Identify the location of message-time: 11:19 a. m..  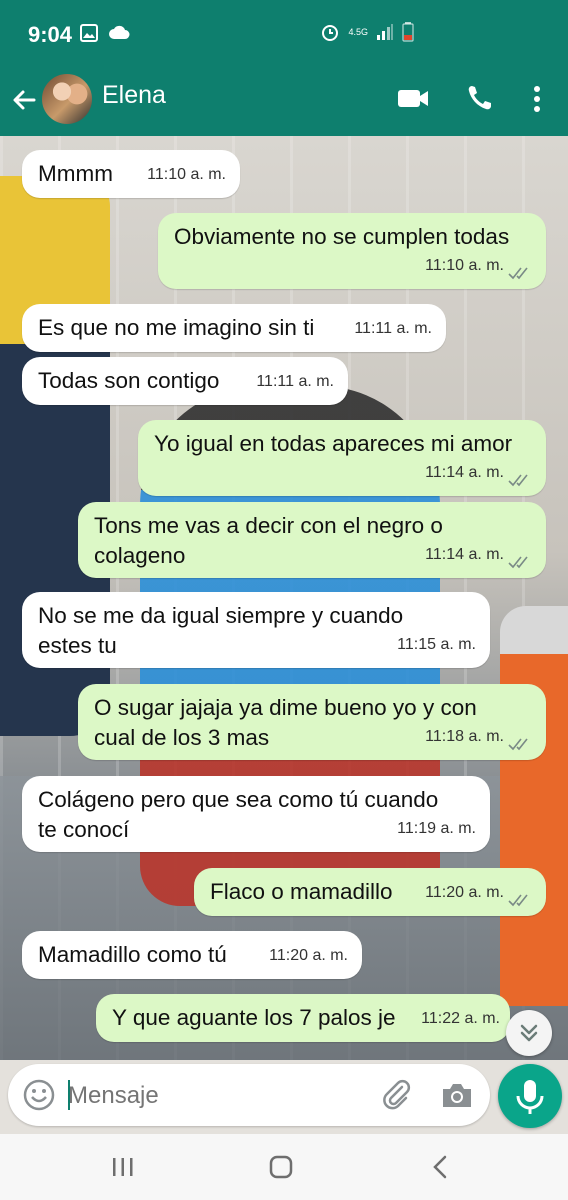
(436, 828).